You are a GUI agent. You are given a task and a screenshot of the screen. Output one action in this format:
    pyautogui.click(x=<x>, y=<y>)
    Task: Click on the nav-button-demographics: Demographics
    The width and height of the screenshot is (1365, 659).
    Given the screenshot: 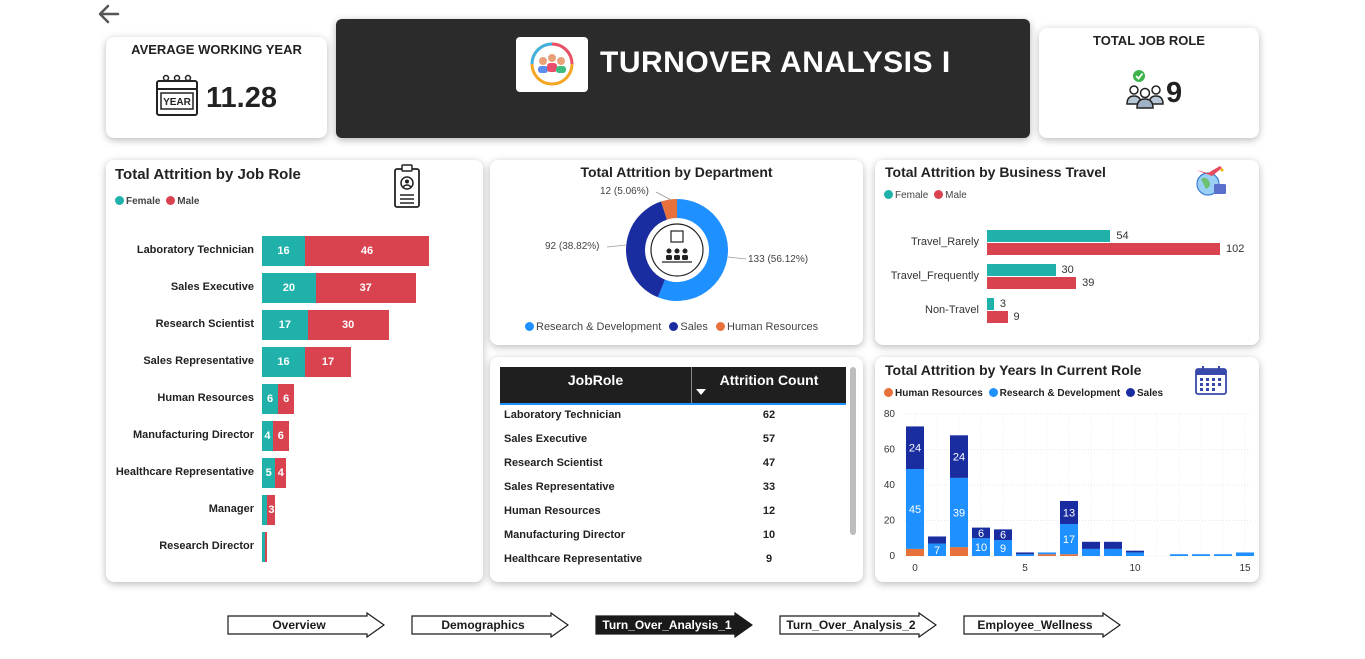 What is the action you would take?
    pyautogui.click(x=490, y=625)
    